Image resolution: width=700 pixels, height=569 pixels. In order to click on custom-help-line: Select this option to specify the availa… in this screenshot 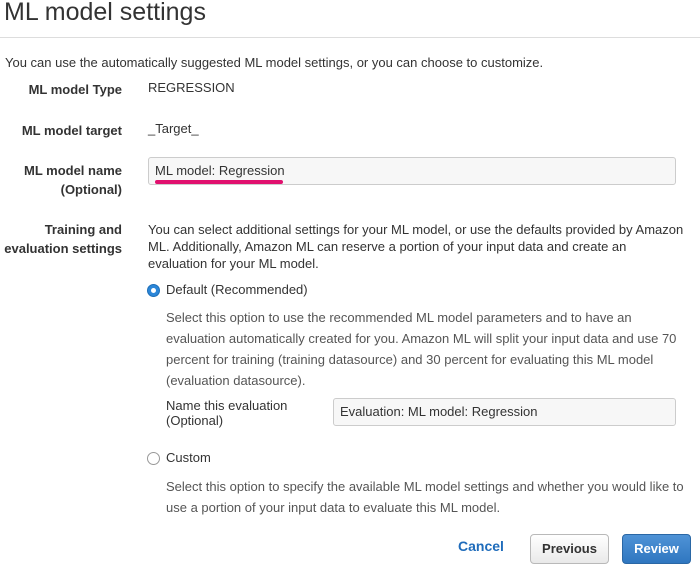, I will do `click(425, 486)`.